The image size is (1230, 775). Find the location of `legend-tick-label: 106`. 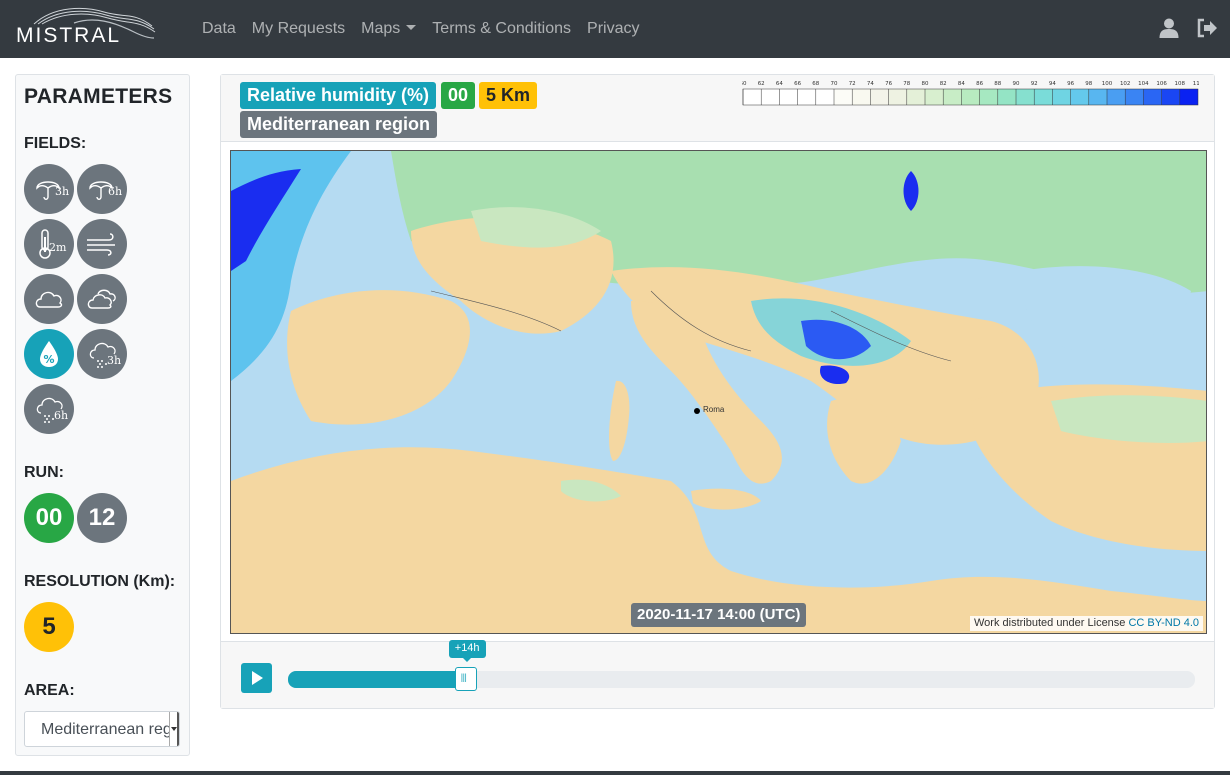

legend-tick-label: 106 is located at coordinates (1161, 84).